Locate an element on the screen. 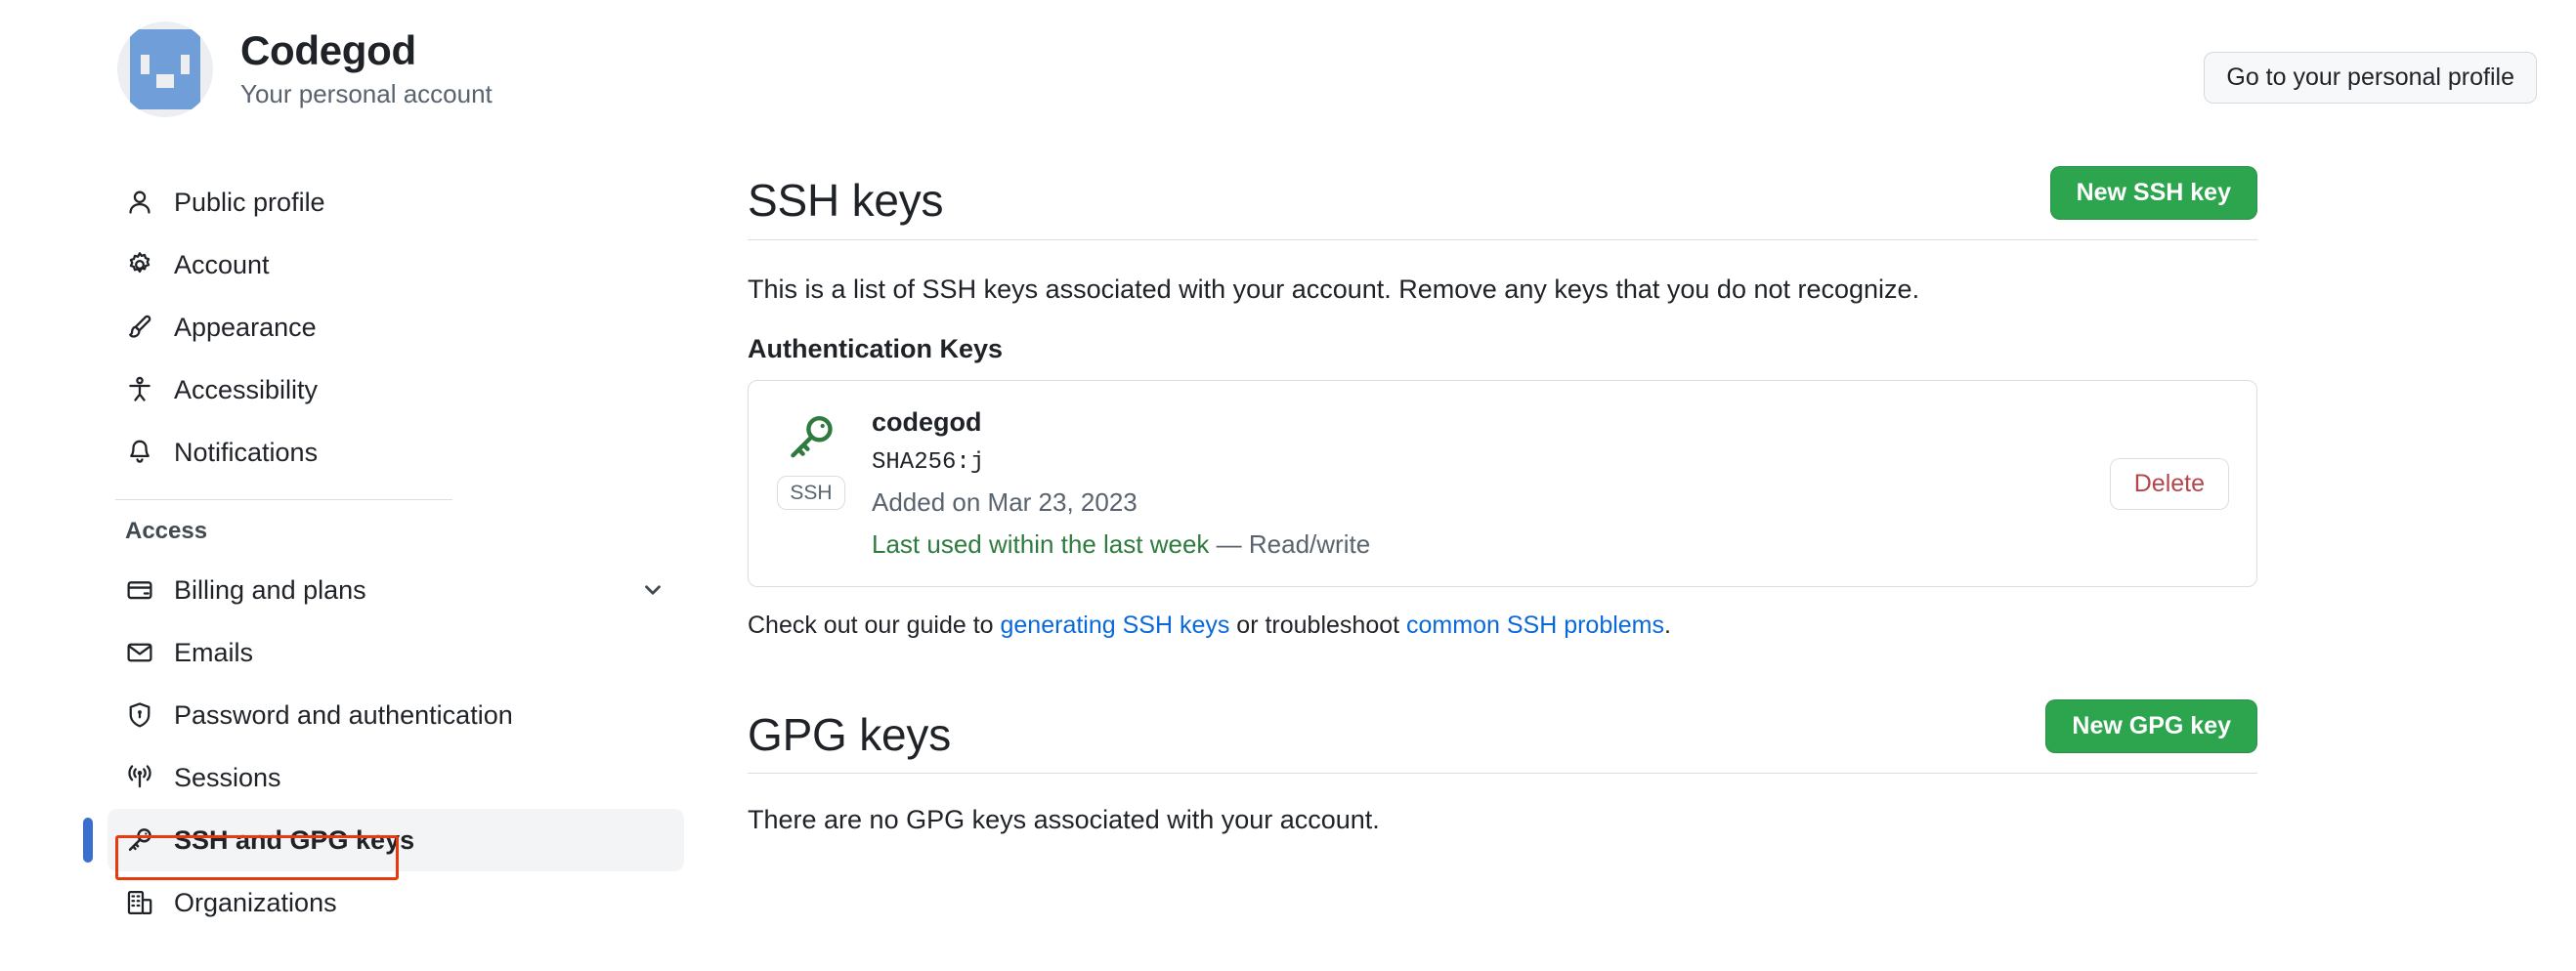 The height and width of the screenshot is (971, 2576). delete-ssh-key-button: Delete is located at coordinates (2169, 483).